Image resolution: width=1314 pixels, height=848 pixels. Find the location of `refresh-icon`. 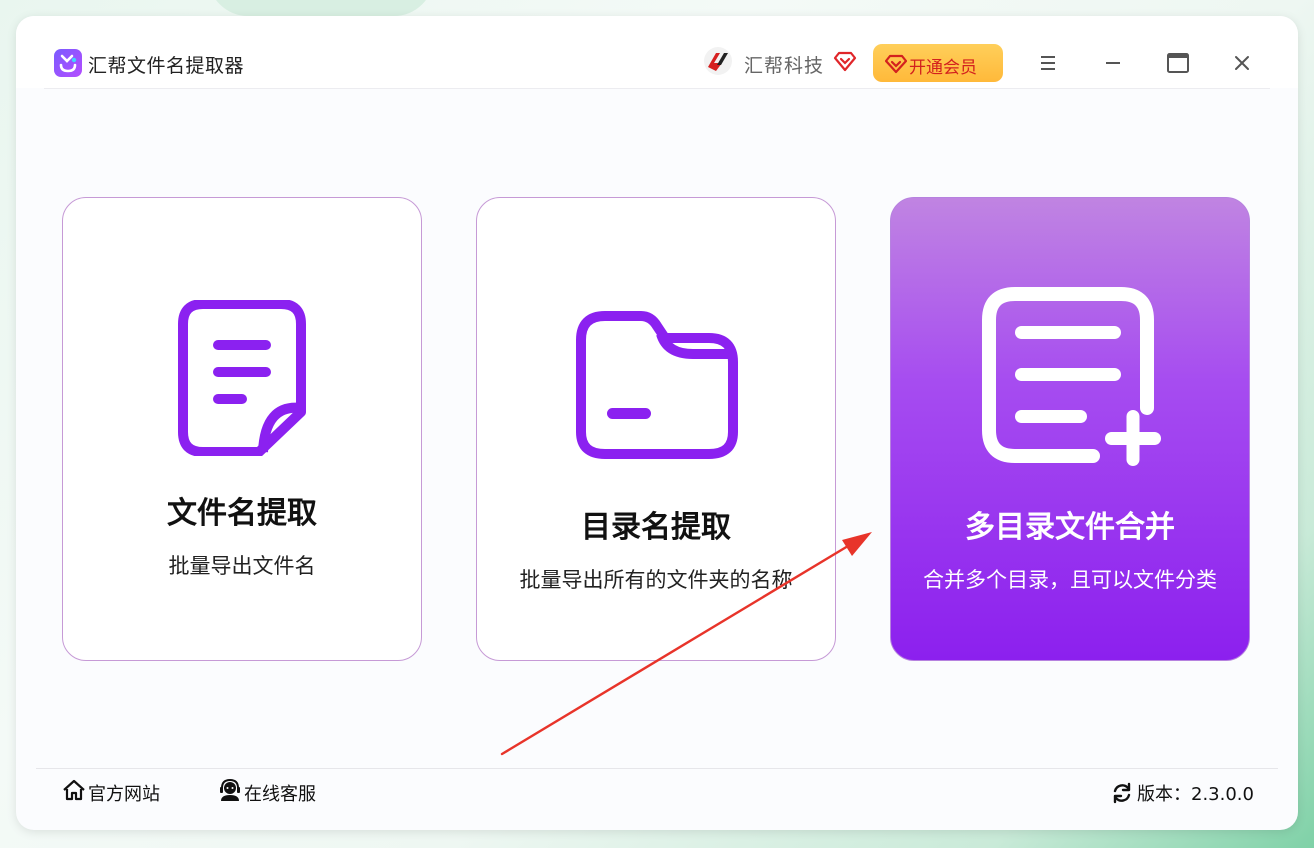

refresh-icon is located at coordinates (1122, 793).